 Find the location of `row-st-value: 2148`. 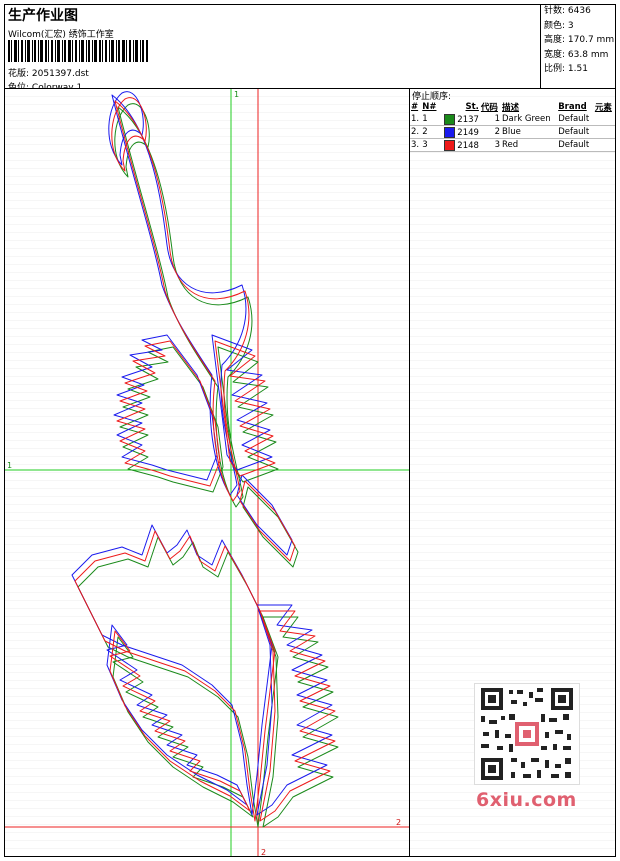

row-st-value: 2148 is located at coordinates (468, 145).